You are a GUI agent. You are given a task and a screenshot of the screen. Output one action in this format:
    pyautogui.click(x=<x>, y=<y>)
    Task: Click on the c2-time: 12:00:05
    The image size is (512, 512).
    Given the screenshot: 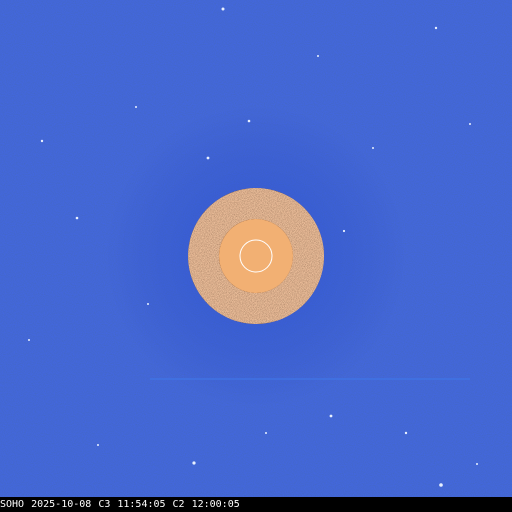 What is the action you would take?
    pyautogui.click(x=215, y=504)
    